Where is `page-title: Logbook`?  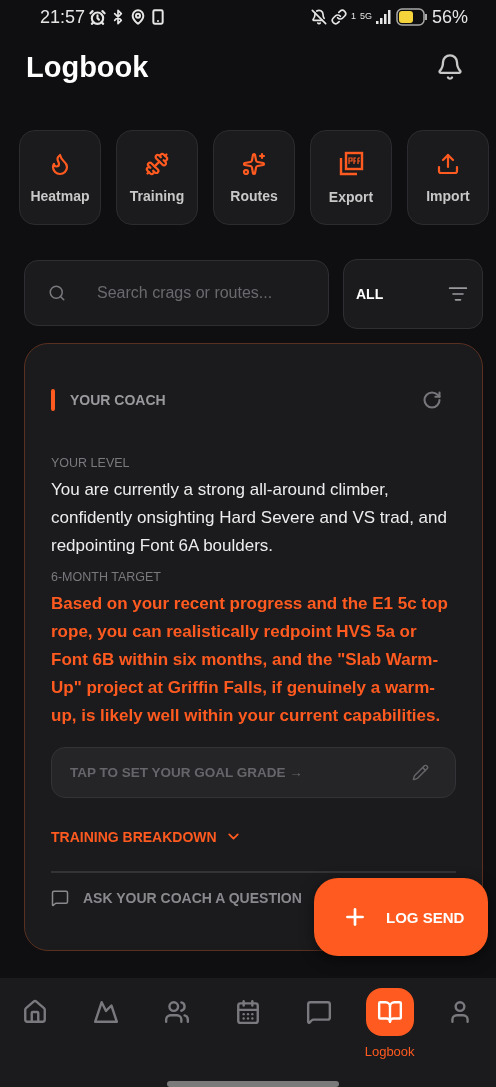 page-title: Logbook is located at coordinates (87, 67).